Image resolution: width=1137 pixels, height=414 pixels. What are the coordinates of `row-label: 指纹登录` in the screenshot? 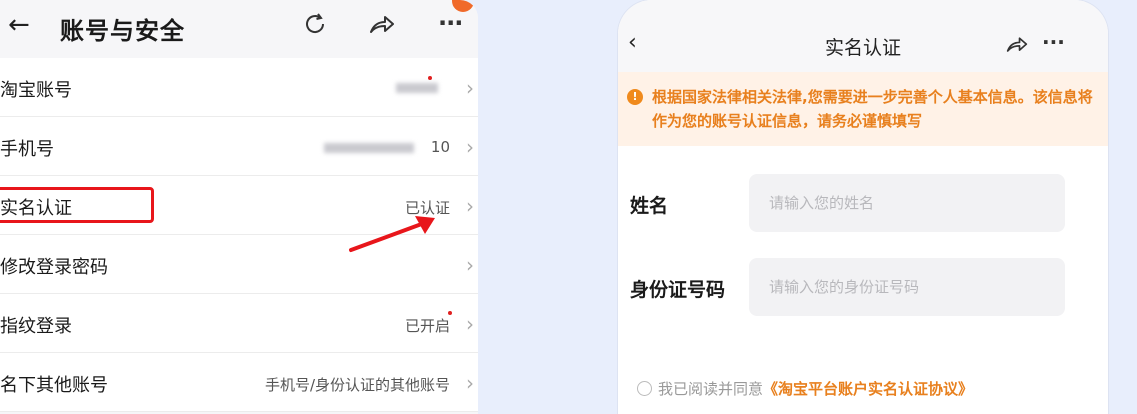 It's located at (36, 326).